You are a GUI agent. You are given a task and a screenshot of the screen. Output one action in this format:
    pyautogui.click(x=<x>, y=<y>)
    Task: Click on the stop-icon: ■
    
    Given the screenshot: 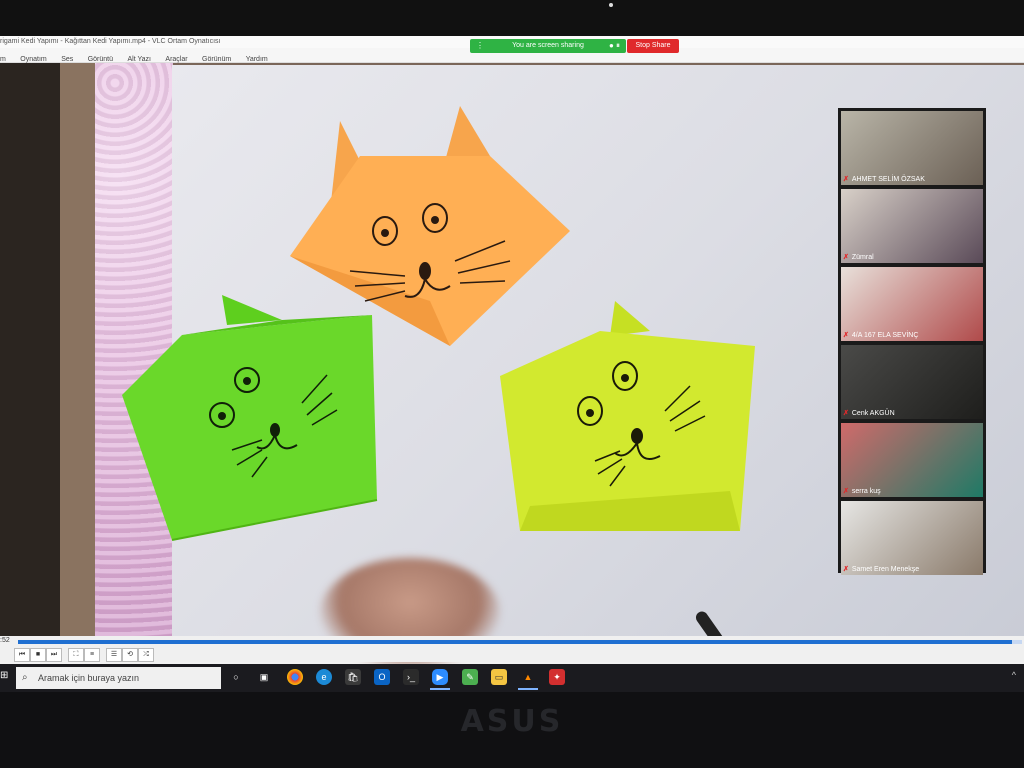 What is the action you would take?
    pyautogui.click(x=38, y=655)
    